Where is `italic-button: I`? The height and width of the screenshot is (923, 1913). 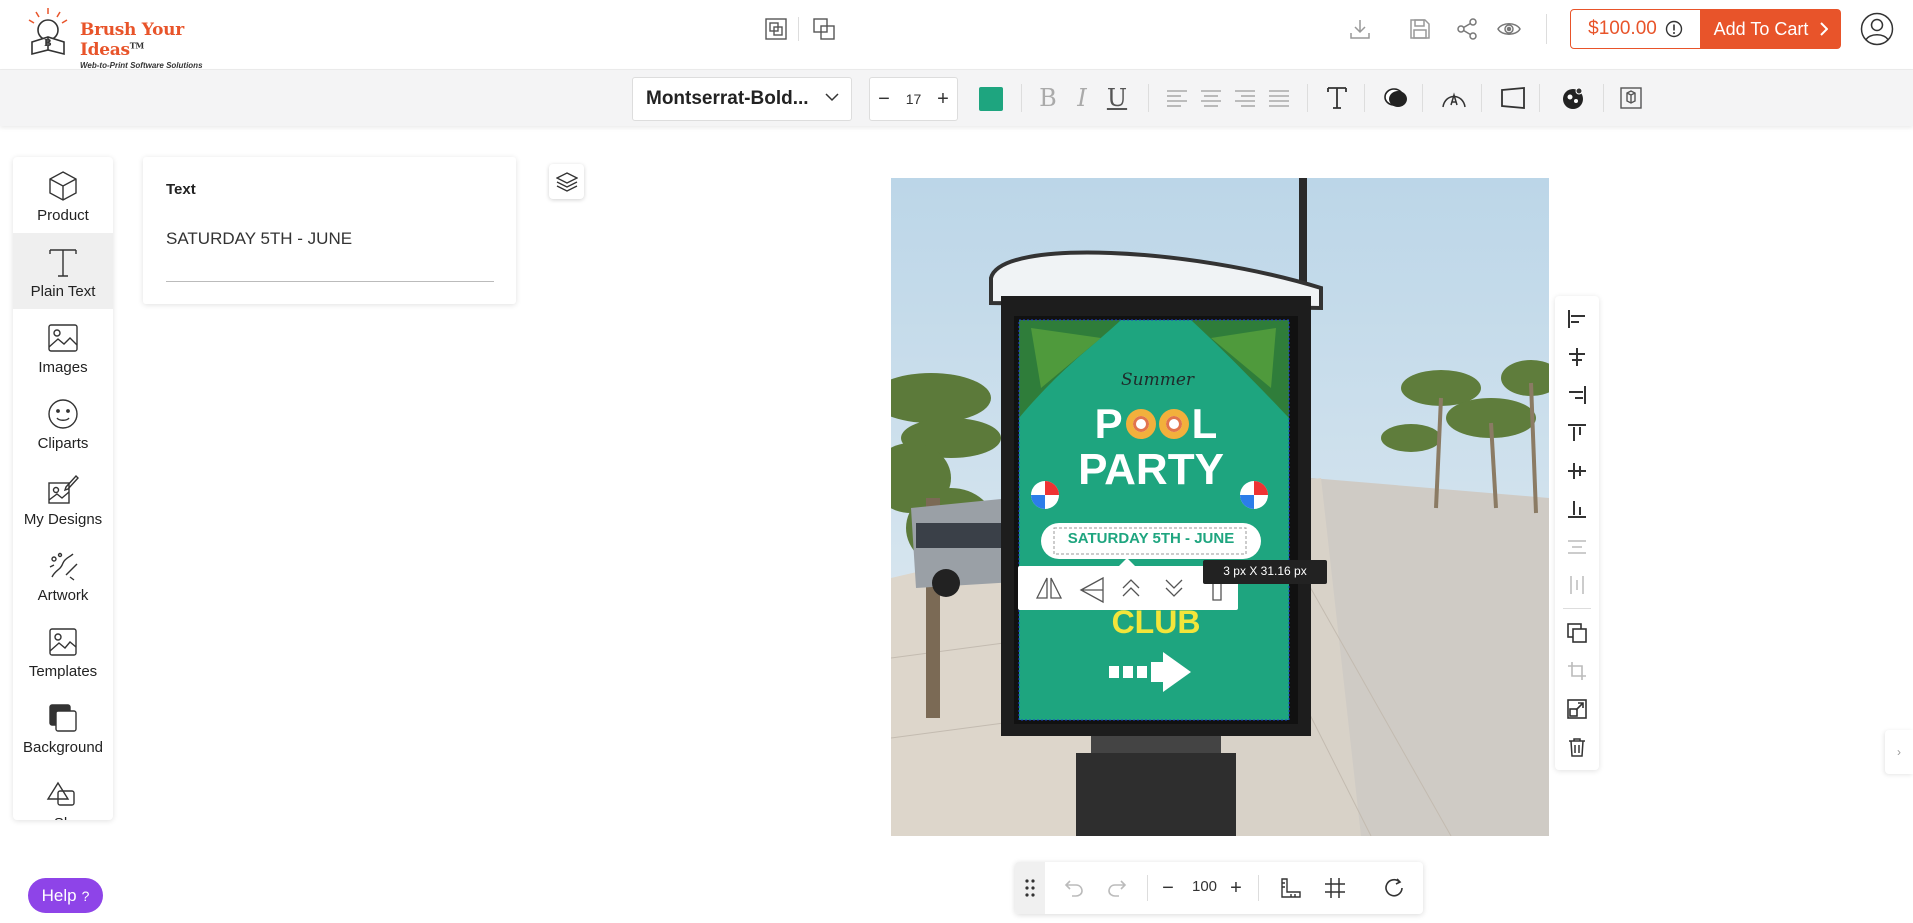 italic-button: I is located at coordinates (1082, 98).